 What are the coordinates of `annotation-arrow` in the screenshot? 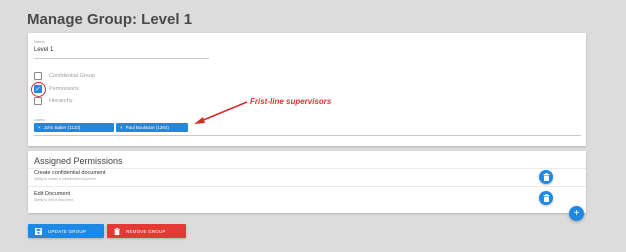 It's located at (221, 112).